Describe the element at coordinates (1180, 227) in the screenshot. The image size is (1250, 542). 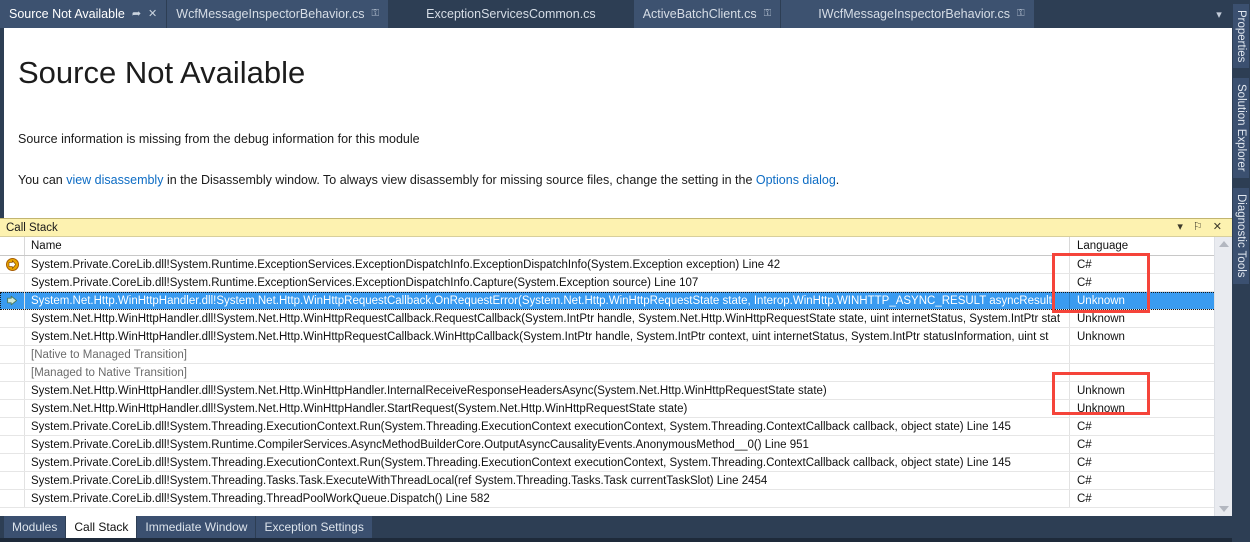
I see `chevron-down-icon: ▾` at that location.